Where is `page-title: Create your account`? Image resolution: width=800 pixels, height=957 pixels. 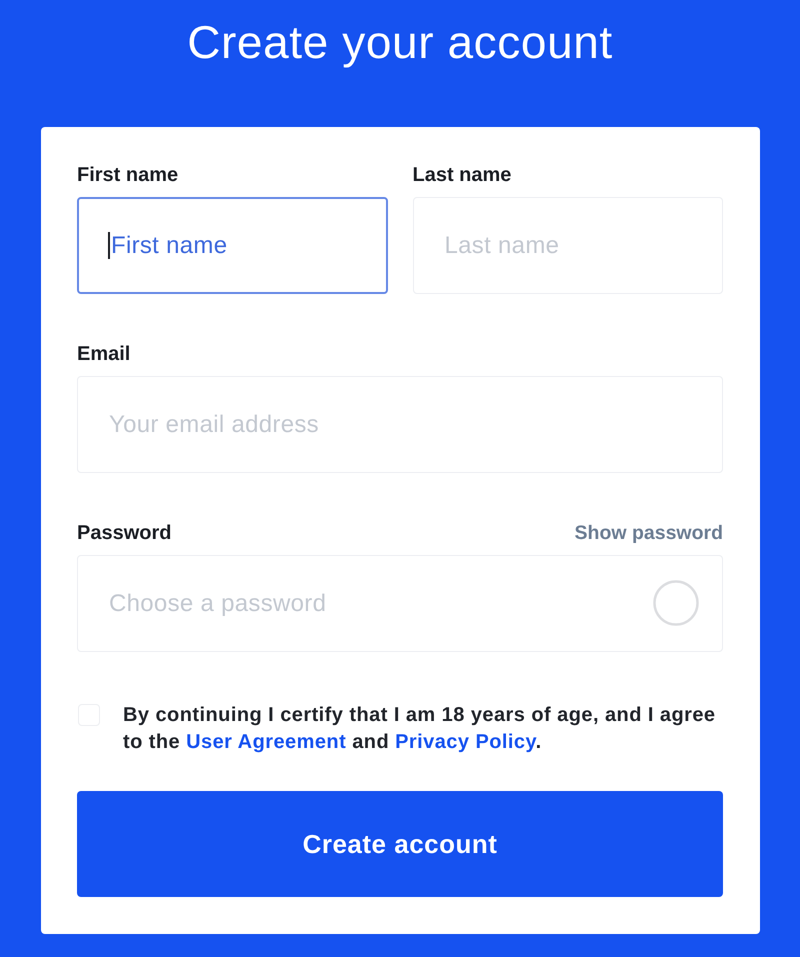
page-title: Create your account is located at coordinates (400, 42).